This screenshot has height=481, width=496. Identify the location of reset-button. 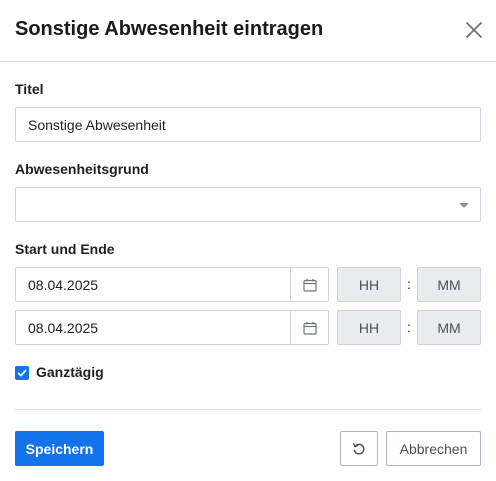
(359, 448).